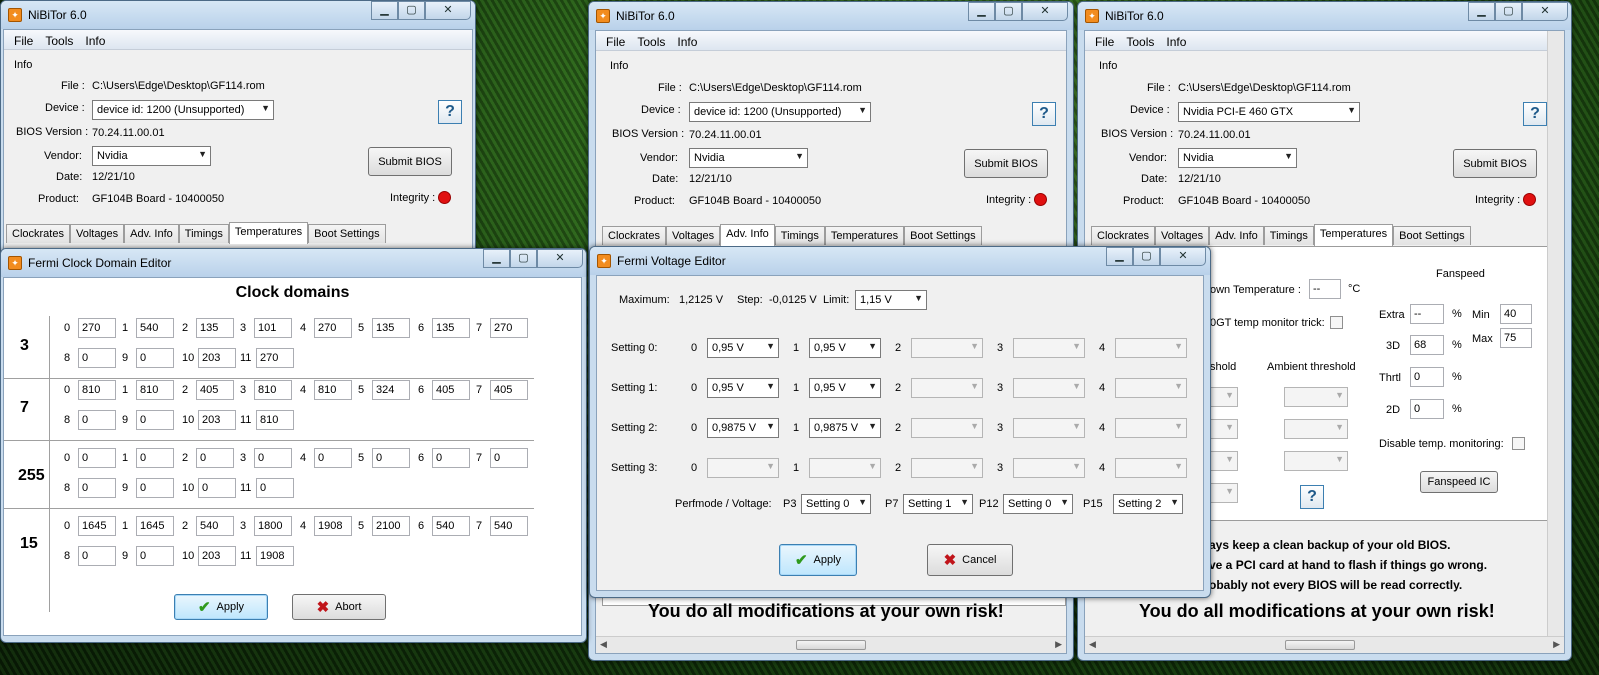  What do you see at coordinates (1555, 333) in the screenshot?
I see `vertical-scrollbar` at bounding box center [1555, 333].